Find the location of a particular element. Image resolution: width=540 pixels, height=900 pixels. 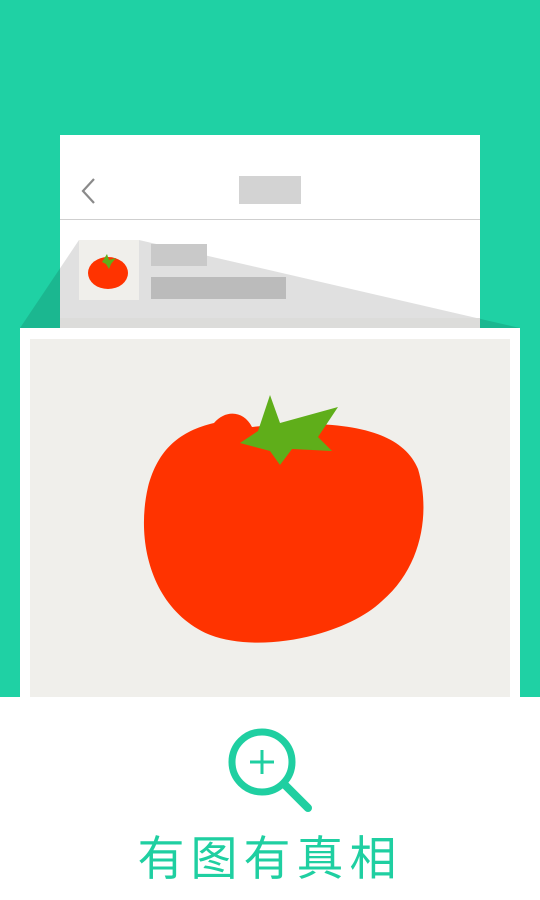

tomato-thumb-icon is located at coordinates (108, 271).